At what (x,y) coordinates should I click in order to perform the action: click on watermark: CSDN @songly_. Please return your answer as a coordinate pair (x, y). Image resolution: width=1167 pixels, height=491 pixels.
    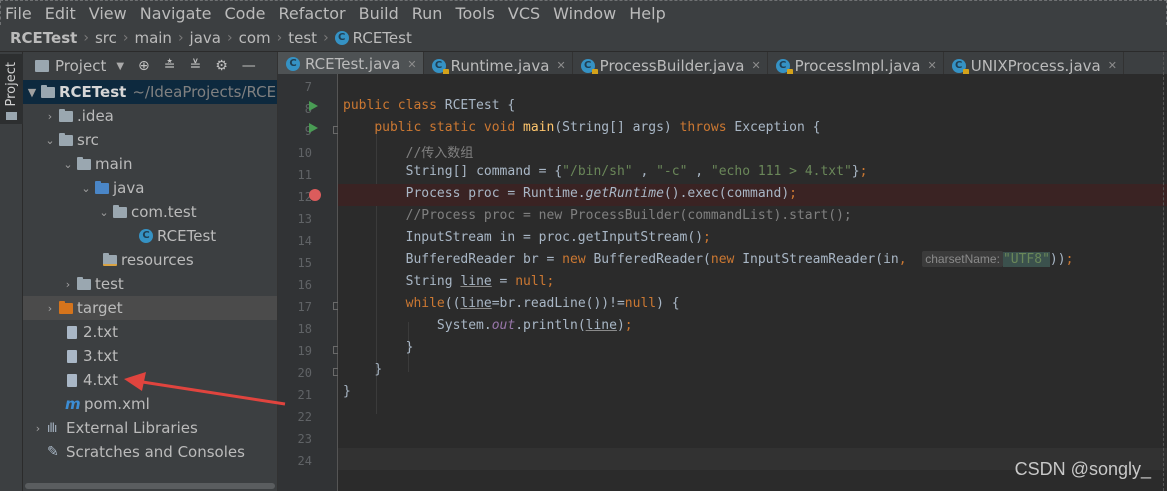
    Looking at the image, I should click on (1082, 469).